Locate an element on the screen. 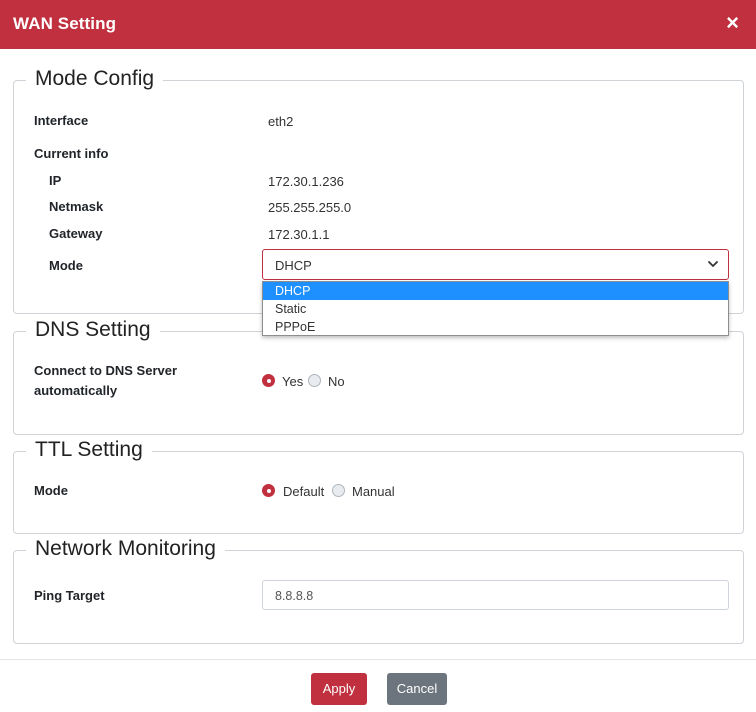 The image size is (756, 712). interface-label: Interface is located at coordinates (61, 120).